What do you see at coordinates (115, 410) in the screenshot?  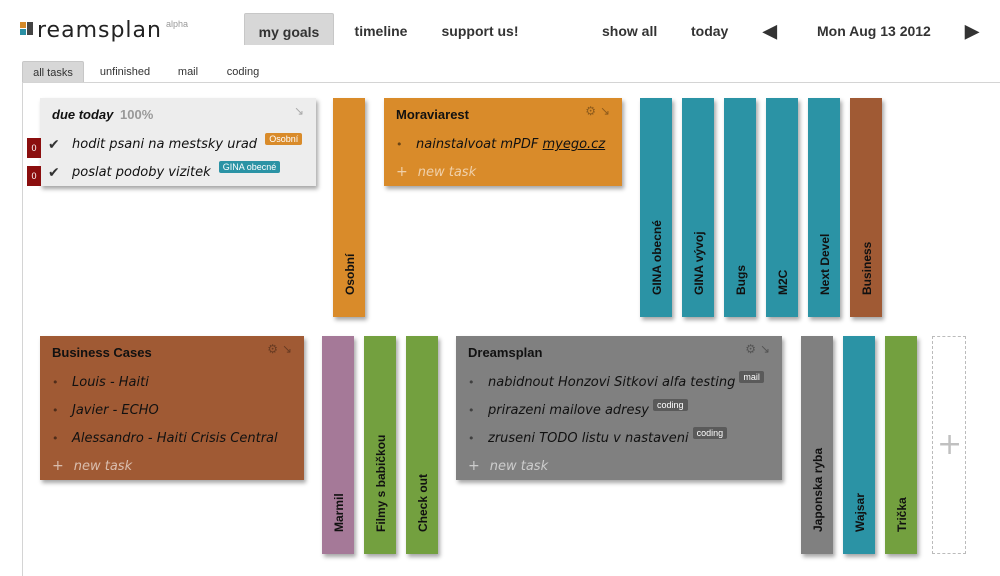 I see `task-text: Javier - ECHO` at bounding box center [115, 410].